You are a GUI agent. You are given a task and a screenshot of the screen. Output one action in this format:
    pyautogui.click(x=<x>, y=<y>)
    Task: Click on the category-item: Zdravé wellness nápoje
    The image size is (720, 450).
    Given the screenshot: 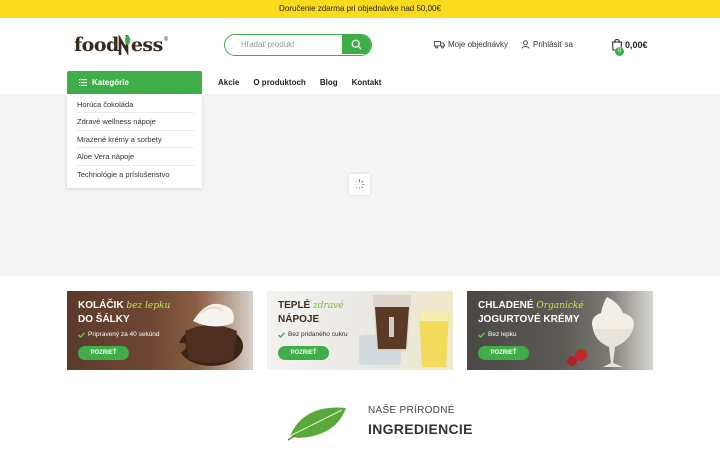 What is the action you would take?
    pyautogui.click(x=135, y=122)
    